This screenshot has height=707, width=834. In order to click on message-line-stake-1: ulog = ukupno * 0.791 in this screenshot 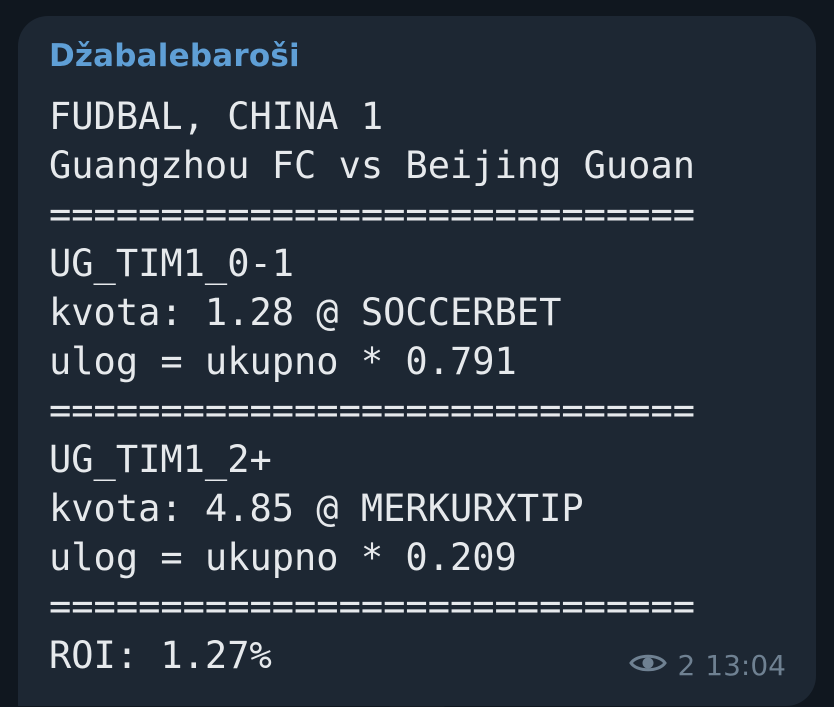, I will do `click(283, 361)`.